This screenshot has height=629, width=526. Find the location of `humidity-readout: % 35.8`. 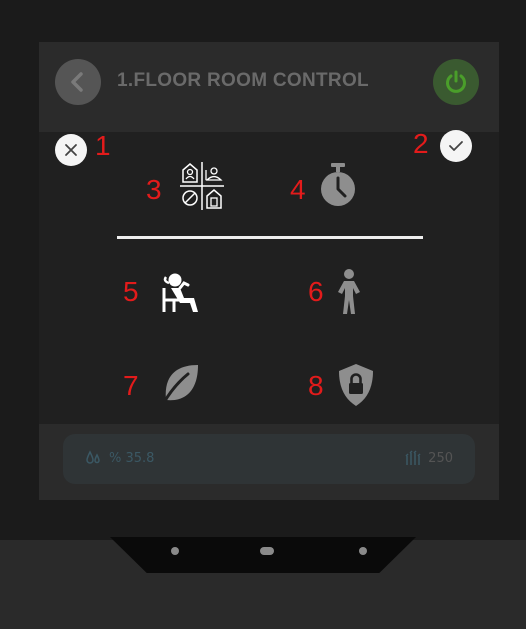

humidity-readout: % 35.8 is located at coordinates (119, 458).